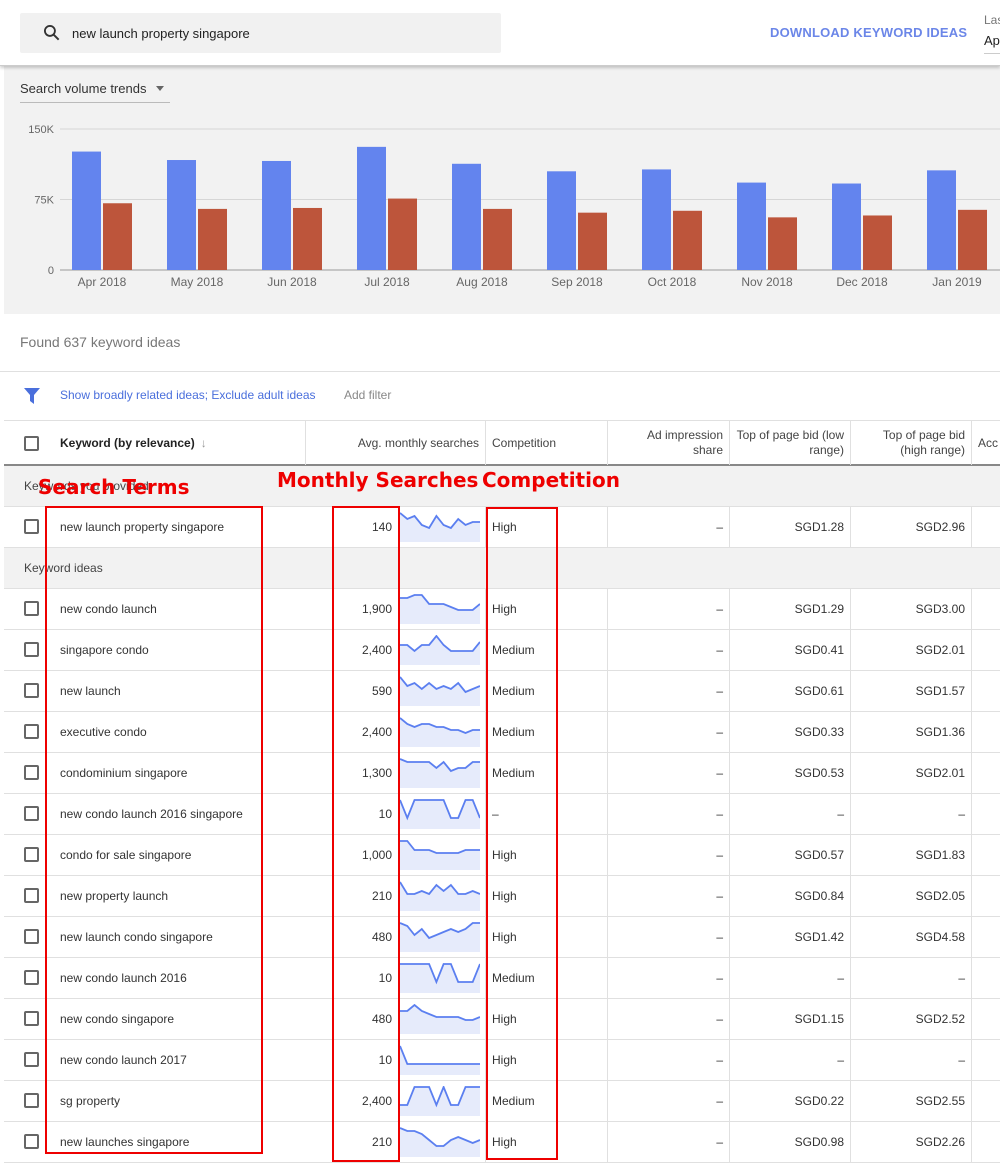 This screenshot has height=1166, width=1000. What do you see at coordinates (911, 855) in the screenshot?
I see `bid-high-cell: SGD1.83` at bounding box center [911, 855].